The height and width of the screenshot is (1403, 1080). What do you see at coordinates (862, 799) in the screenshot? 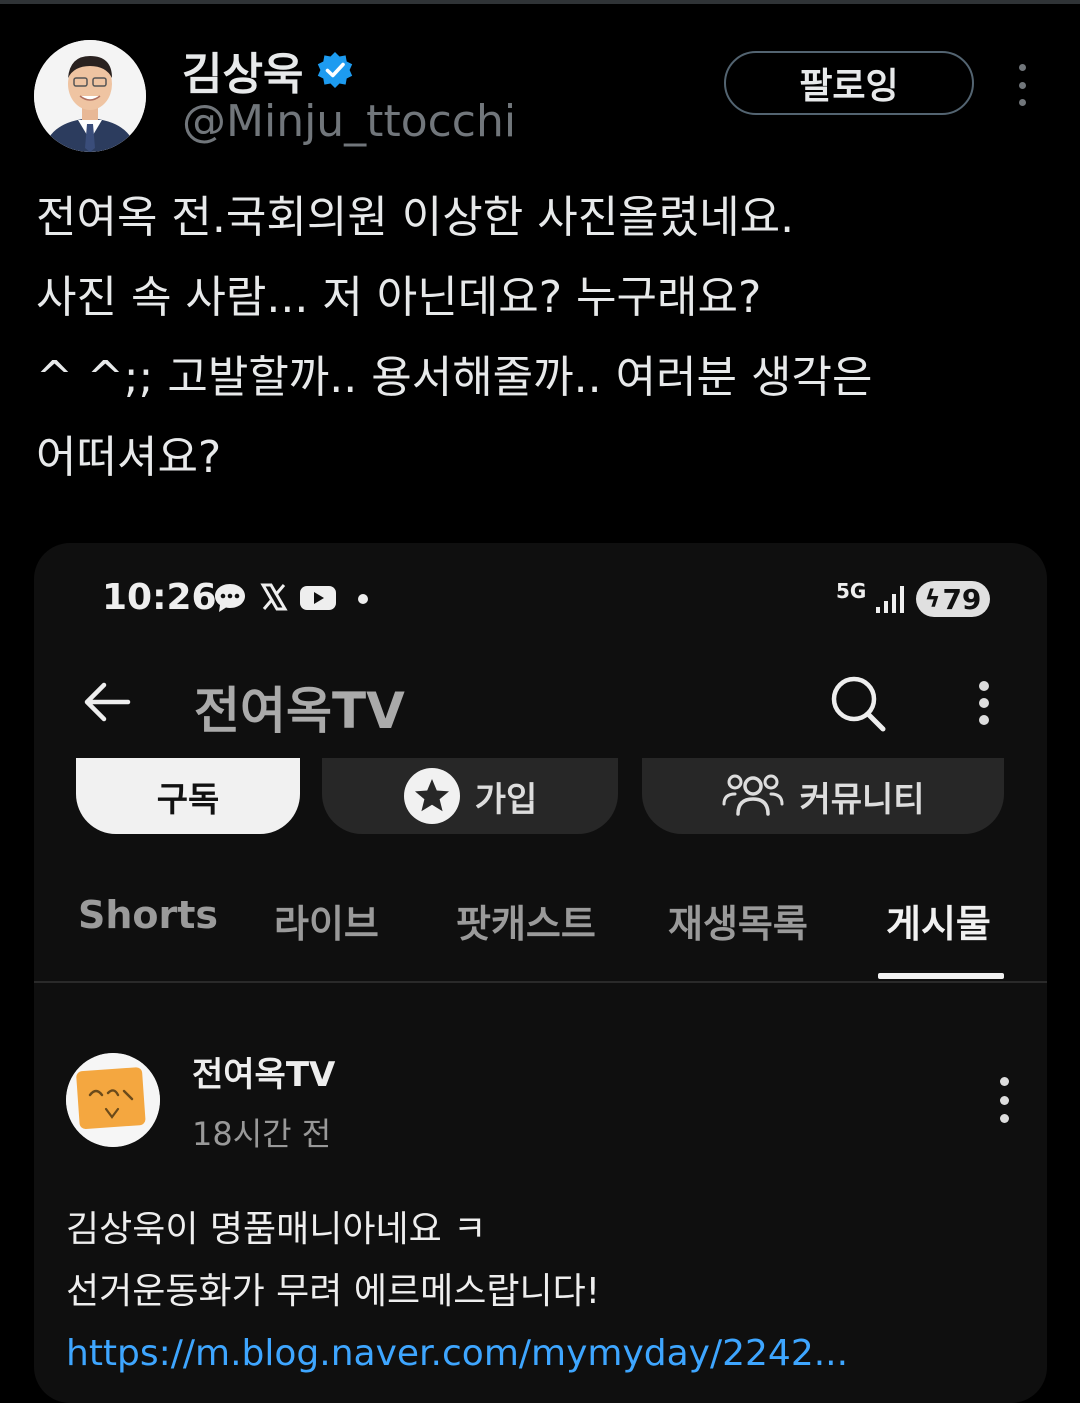
I see `community-label: 커뮤니티` at bounding box center [862, 799].